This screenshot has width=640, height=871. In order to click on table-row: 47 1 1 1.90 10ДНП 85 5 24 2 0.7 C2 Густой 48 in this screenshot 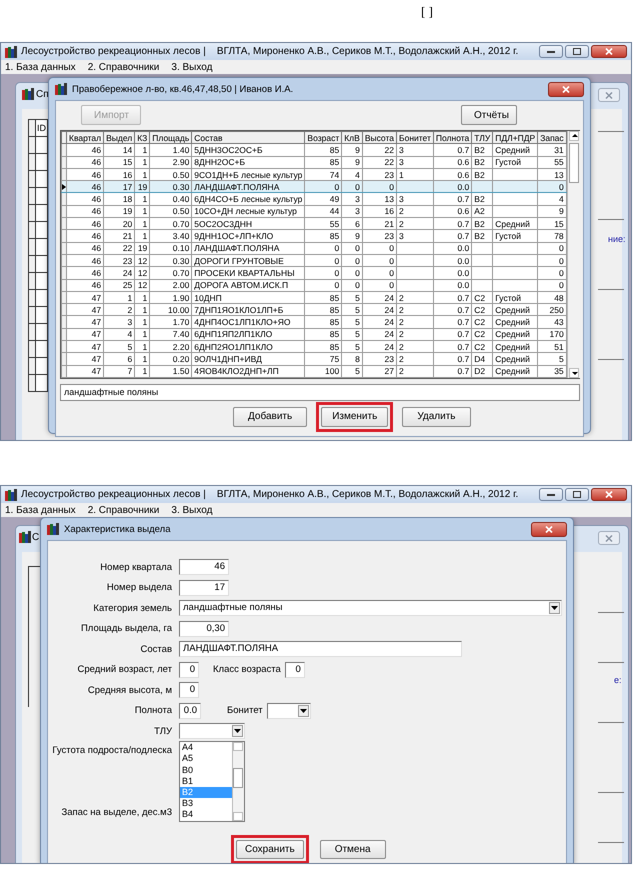, I will do `click(314, 297)`.